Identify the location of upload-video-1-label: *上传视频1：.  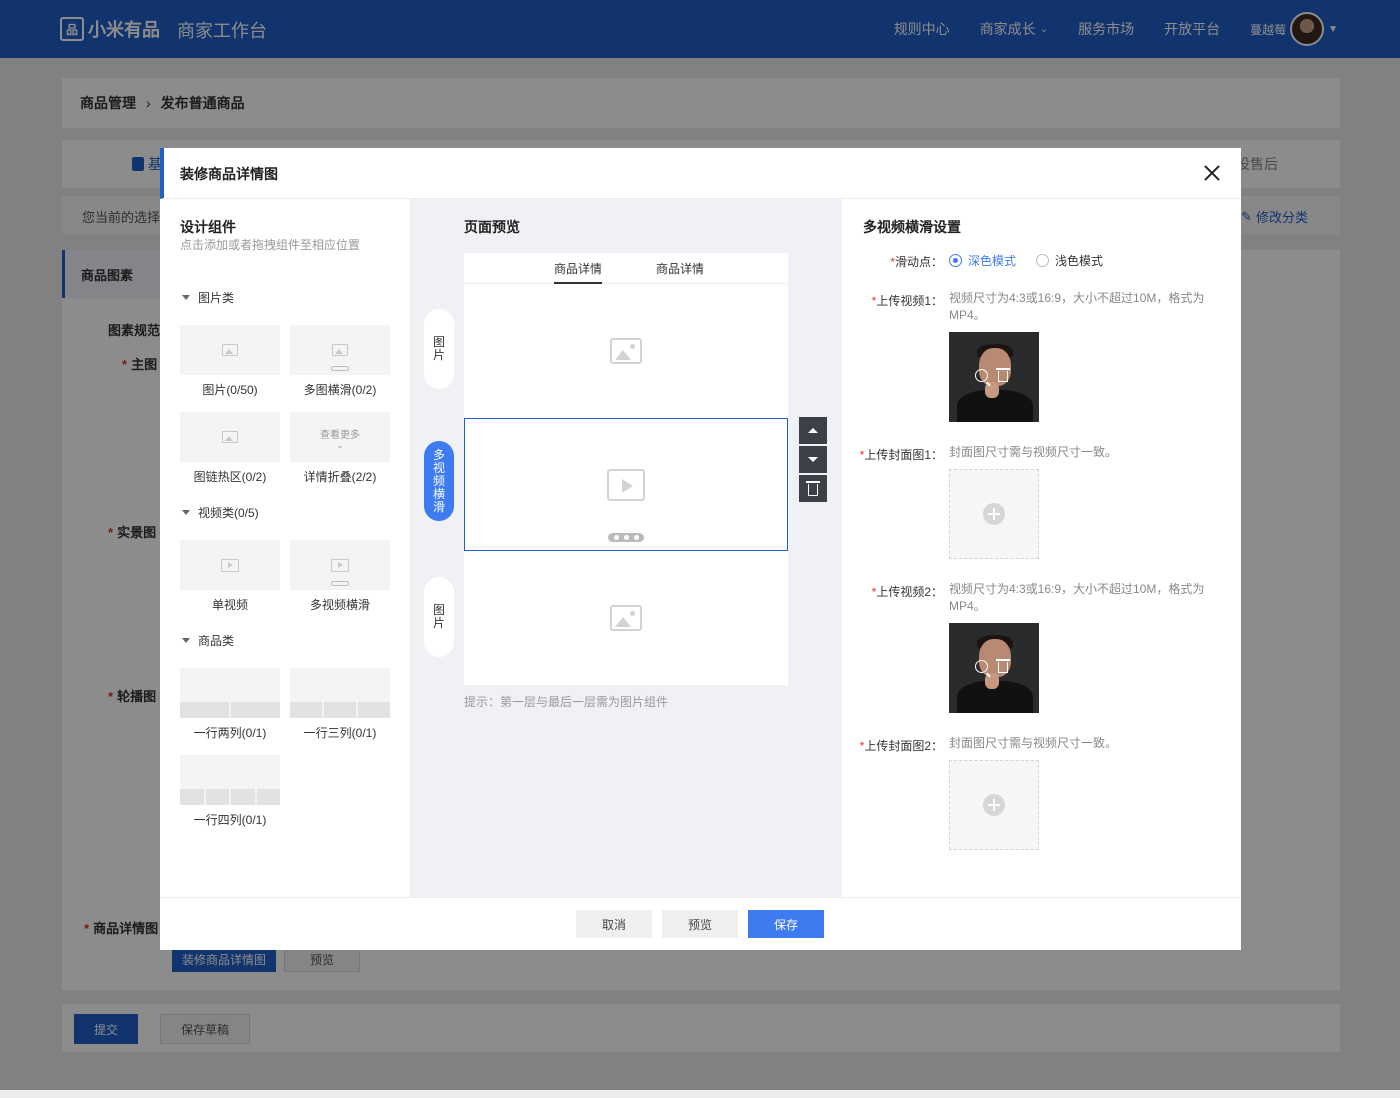
(907, 300).